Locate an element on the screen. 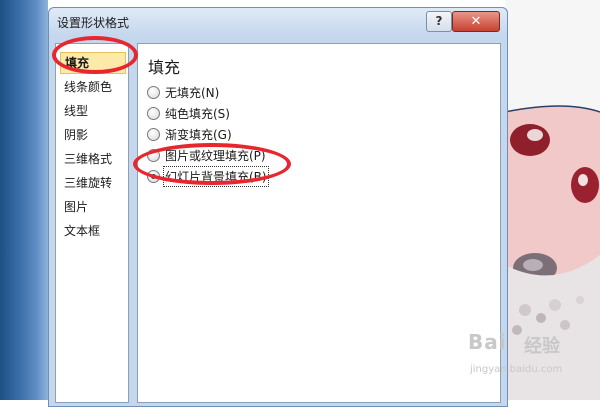  slide-background-fill-label: 幻灯片背景填充(B) is located at coordinates (216, 176).